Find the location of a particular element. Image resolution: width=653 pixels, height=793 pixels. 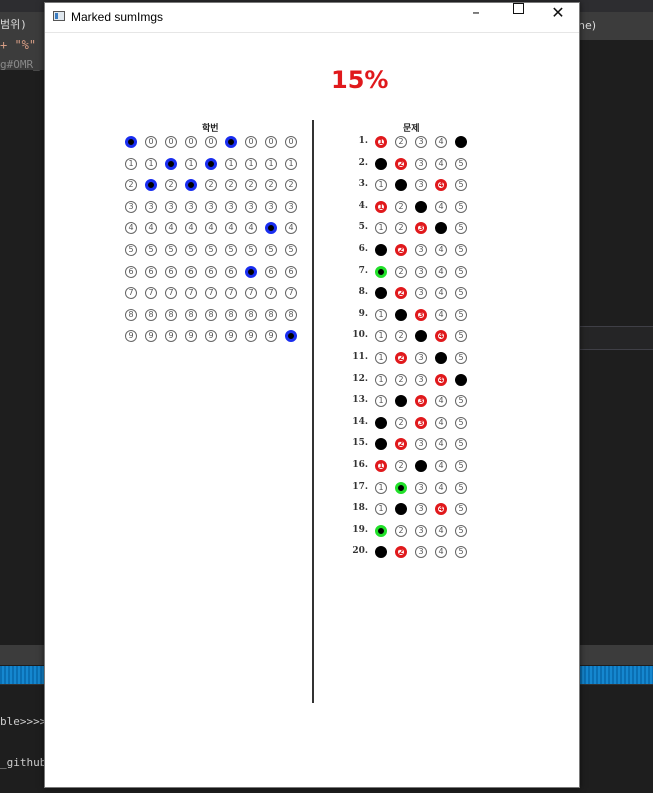

answer-bubble-key: 2 is located at coordinates (401, 163).